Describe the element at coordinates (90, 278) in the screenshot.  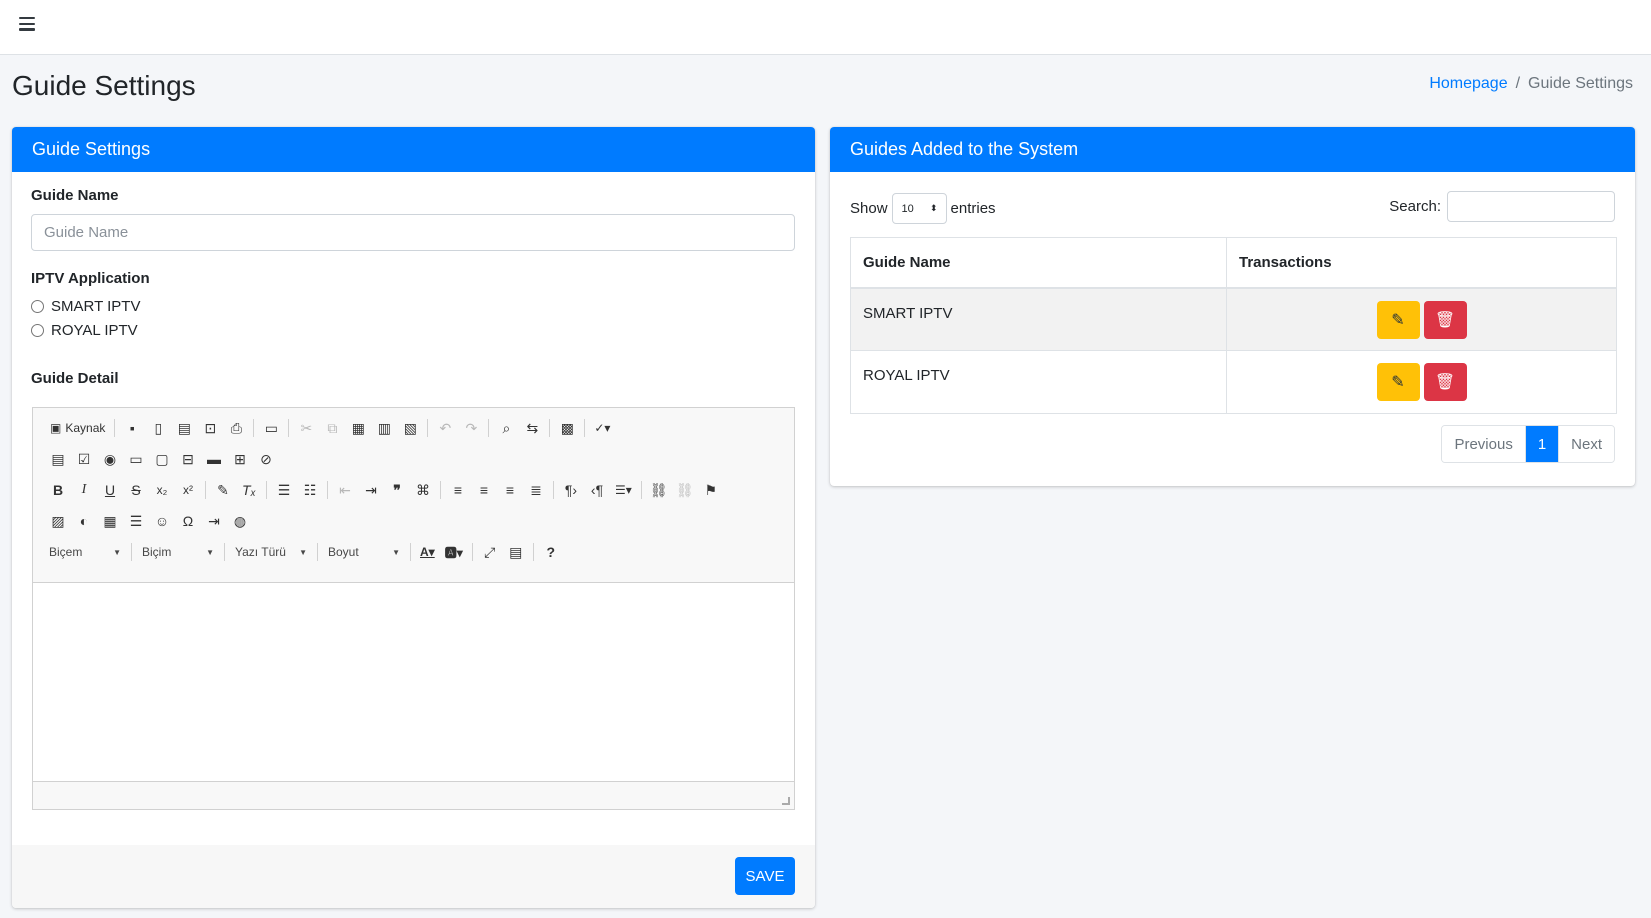
I see `iptv-application-label: IPTV Application` at that location.